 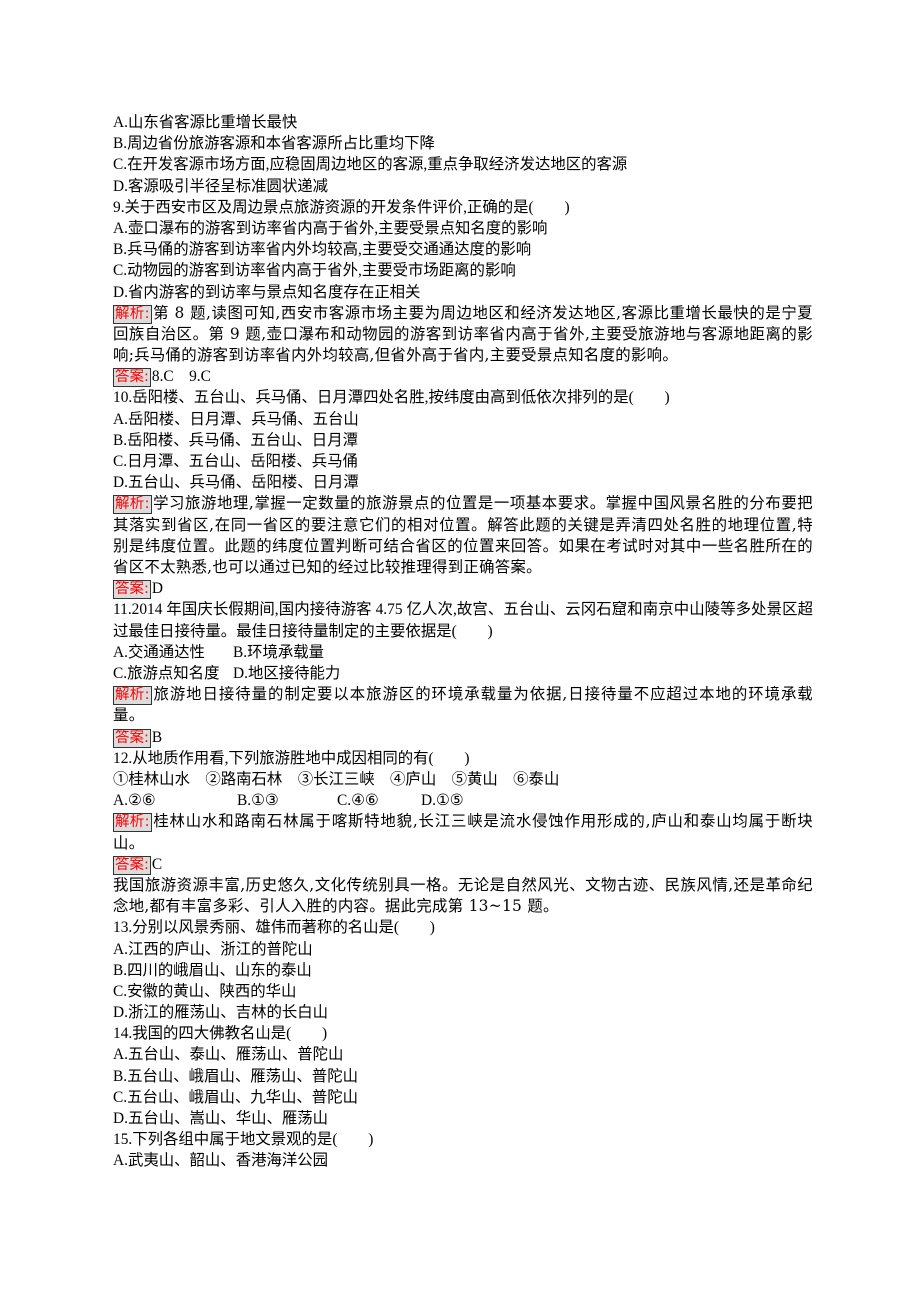 What do you see at coordinates (213, 949) in the screenshot?
I see `q13-option-a: A.江西的庐山、浙江的普陀山` at bounding box center [213, 949].